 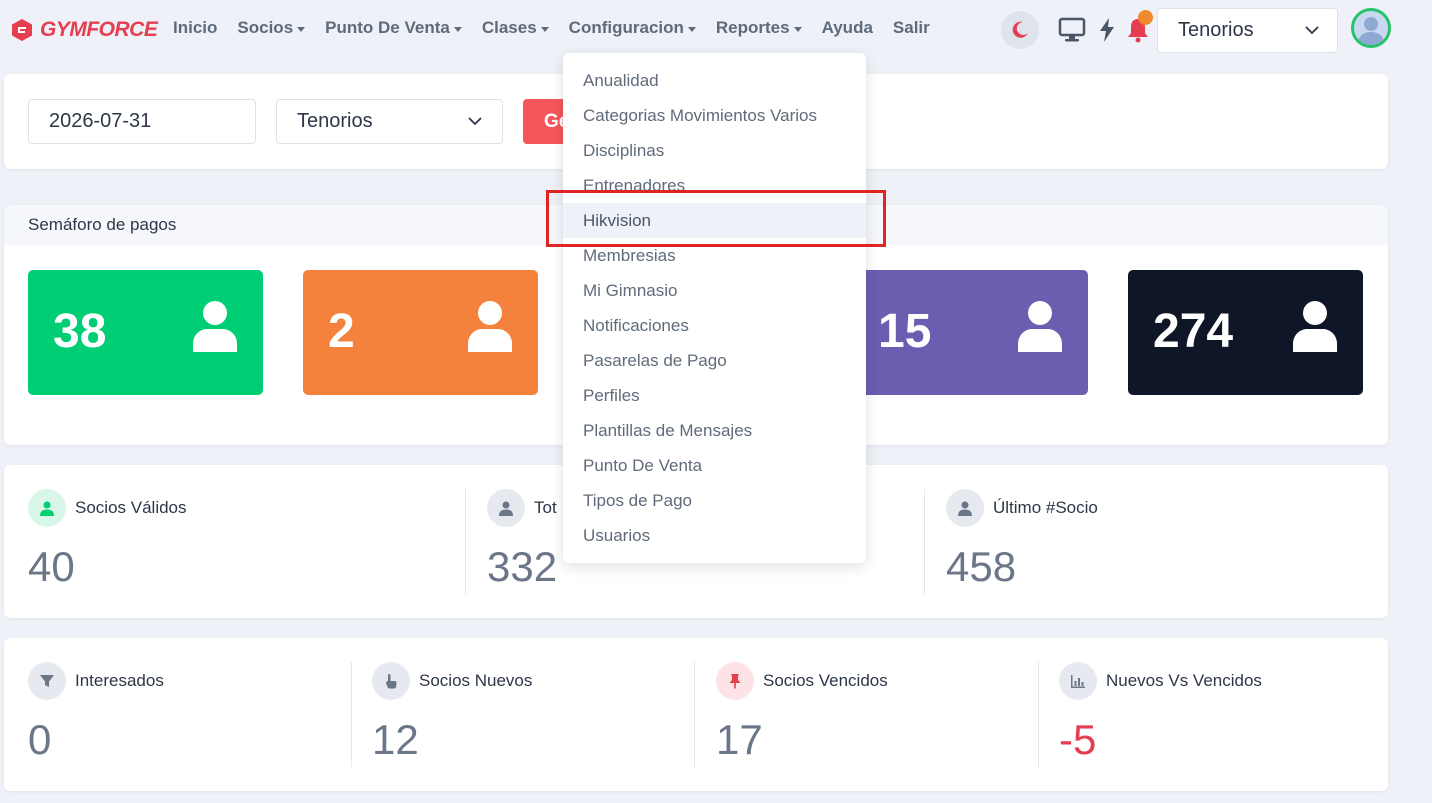 I want to click on nav-reportes: Reportes, so click(x=759, y=28).